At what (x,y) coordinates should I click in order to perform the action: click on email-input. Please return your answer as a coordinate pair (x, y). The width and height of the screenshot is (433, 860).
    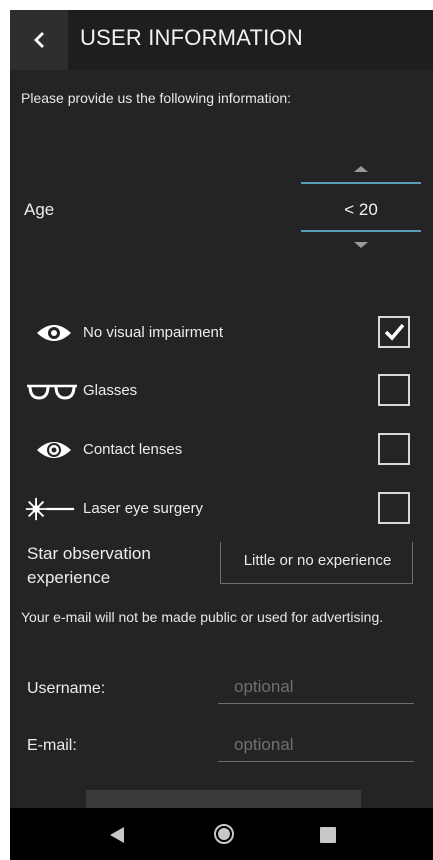
    Looking at the image, I should click on (316, 744).